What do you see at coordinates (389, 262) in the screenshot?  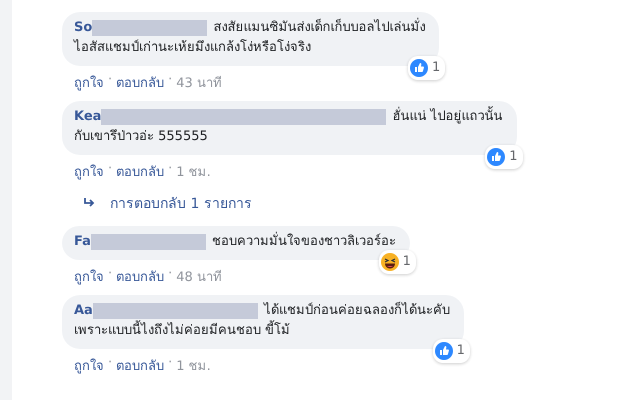 I see `laughing-emoji-icon` at bounding box center [389, 262].